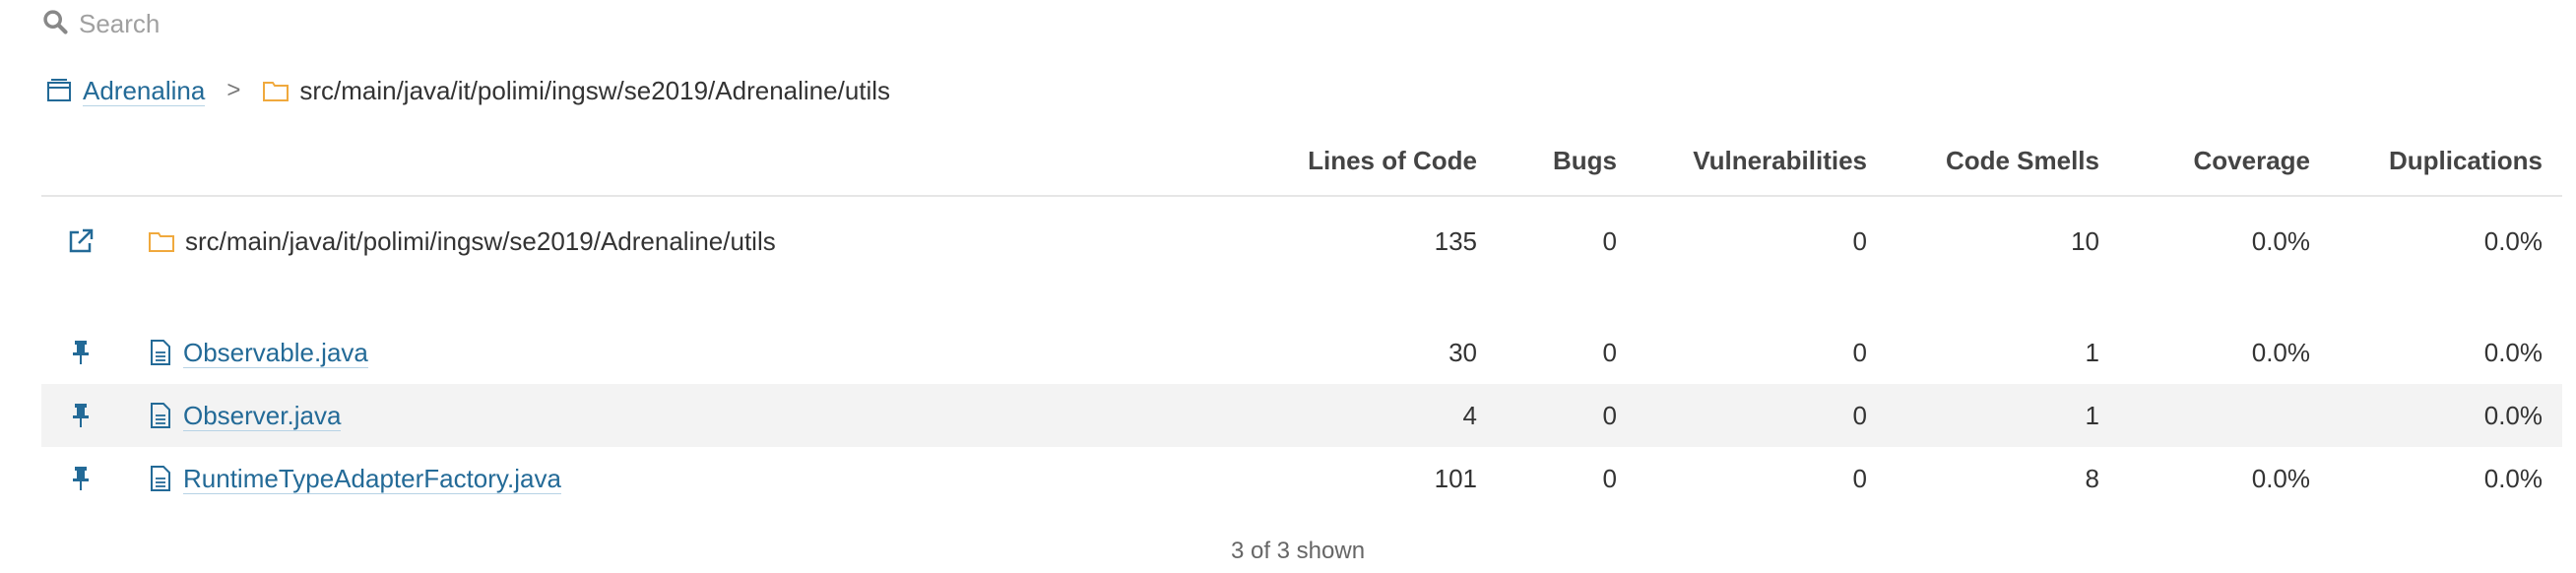  I want to click on file-link: Observer.java, so click(262, 416).